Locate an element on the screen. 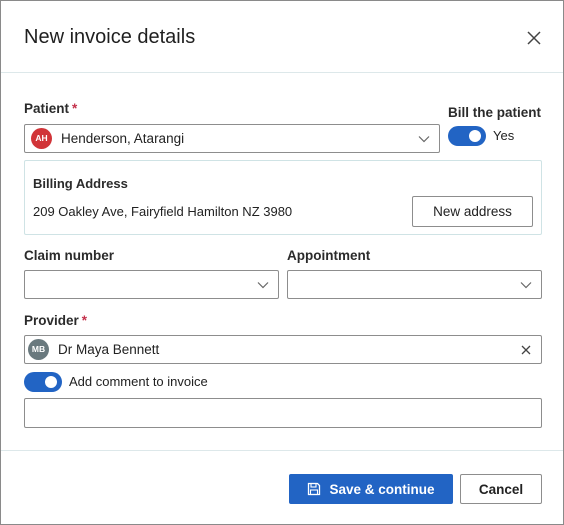 The height and width of the screenshot is (525, 564). patient-label: Patient * is located at coordinates (51, 108).